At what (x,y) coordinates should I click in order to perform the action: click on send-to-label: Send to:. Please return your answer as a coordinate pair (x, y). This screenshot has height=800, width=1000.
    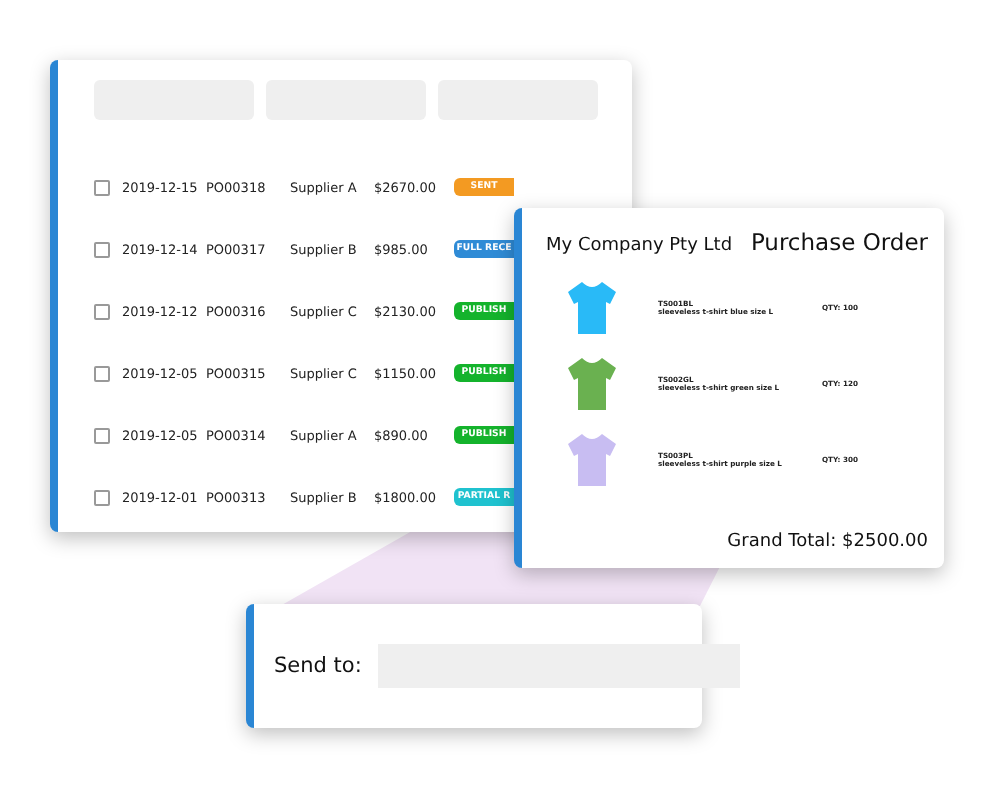
    Looking at the image, I should click on (318, 666).